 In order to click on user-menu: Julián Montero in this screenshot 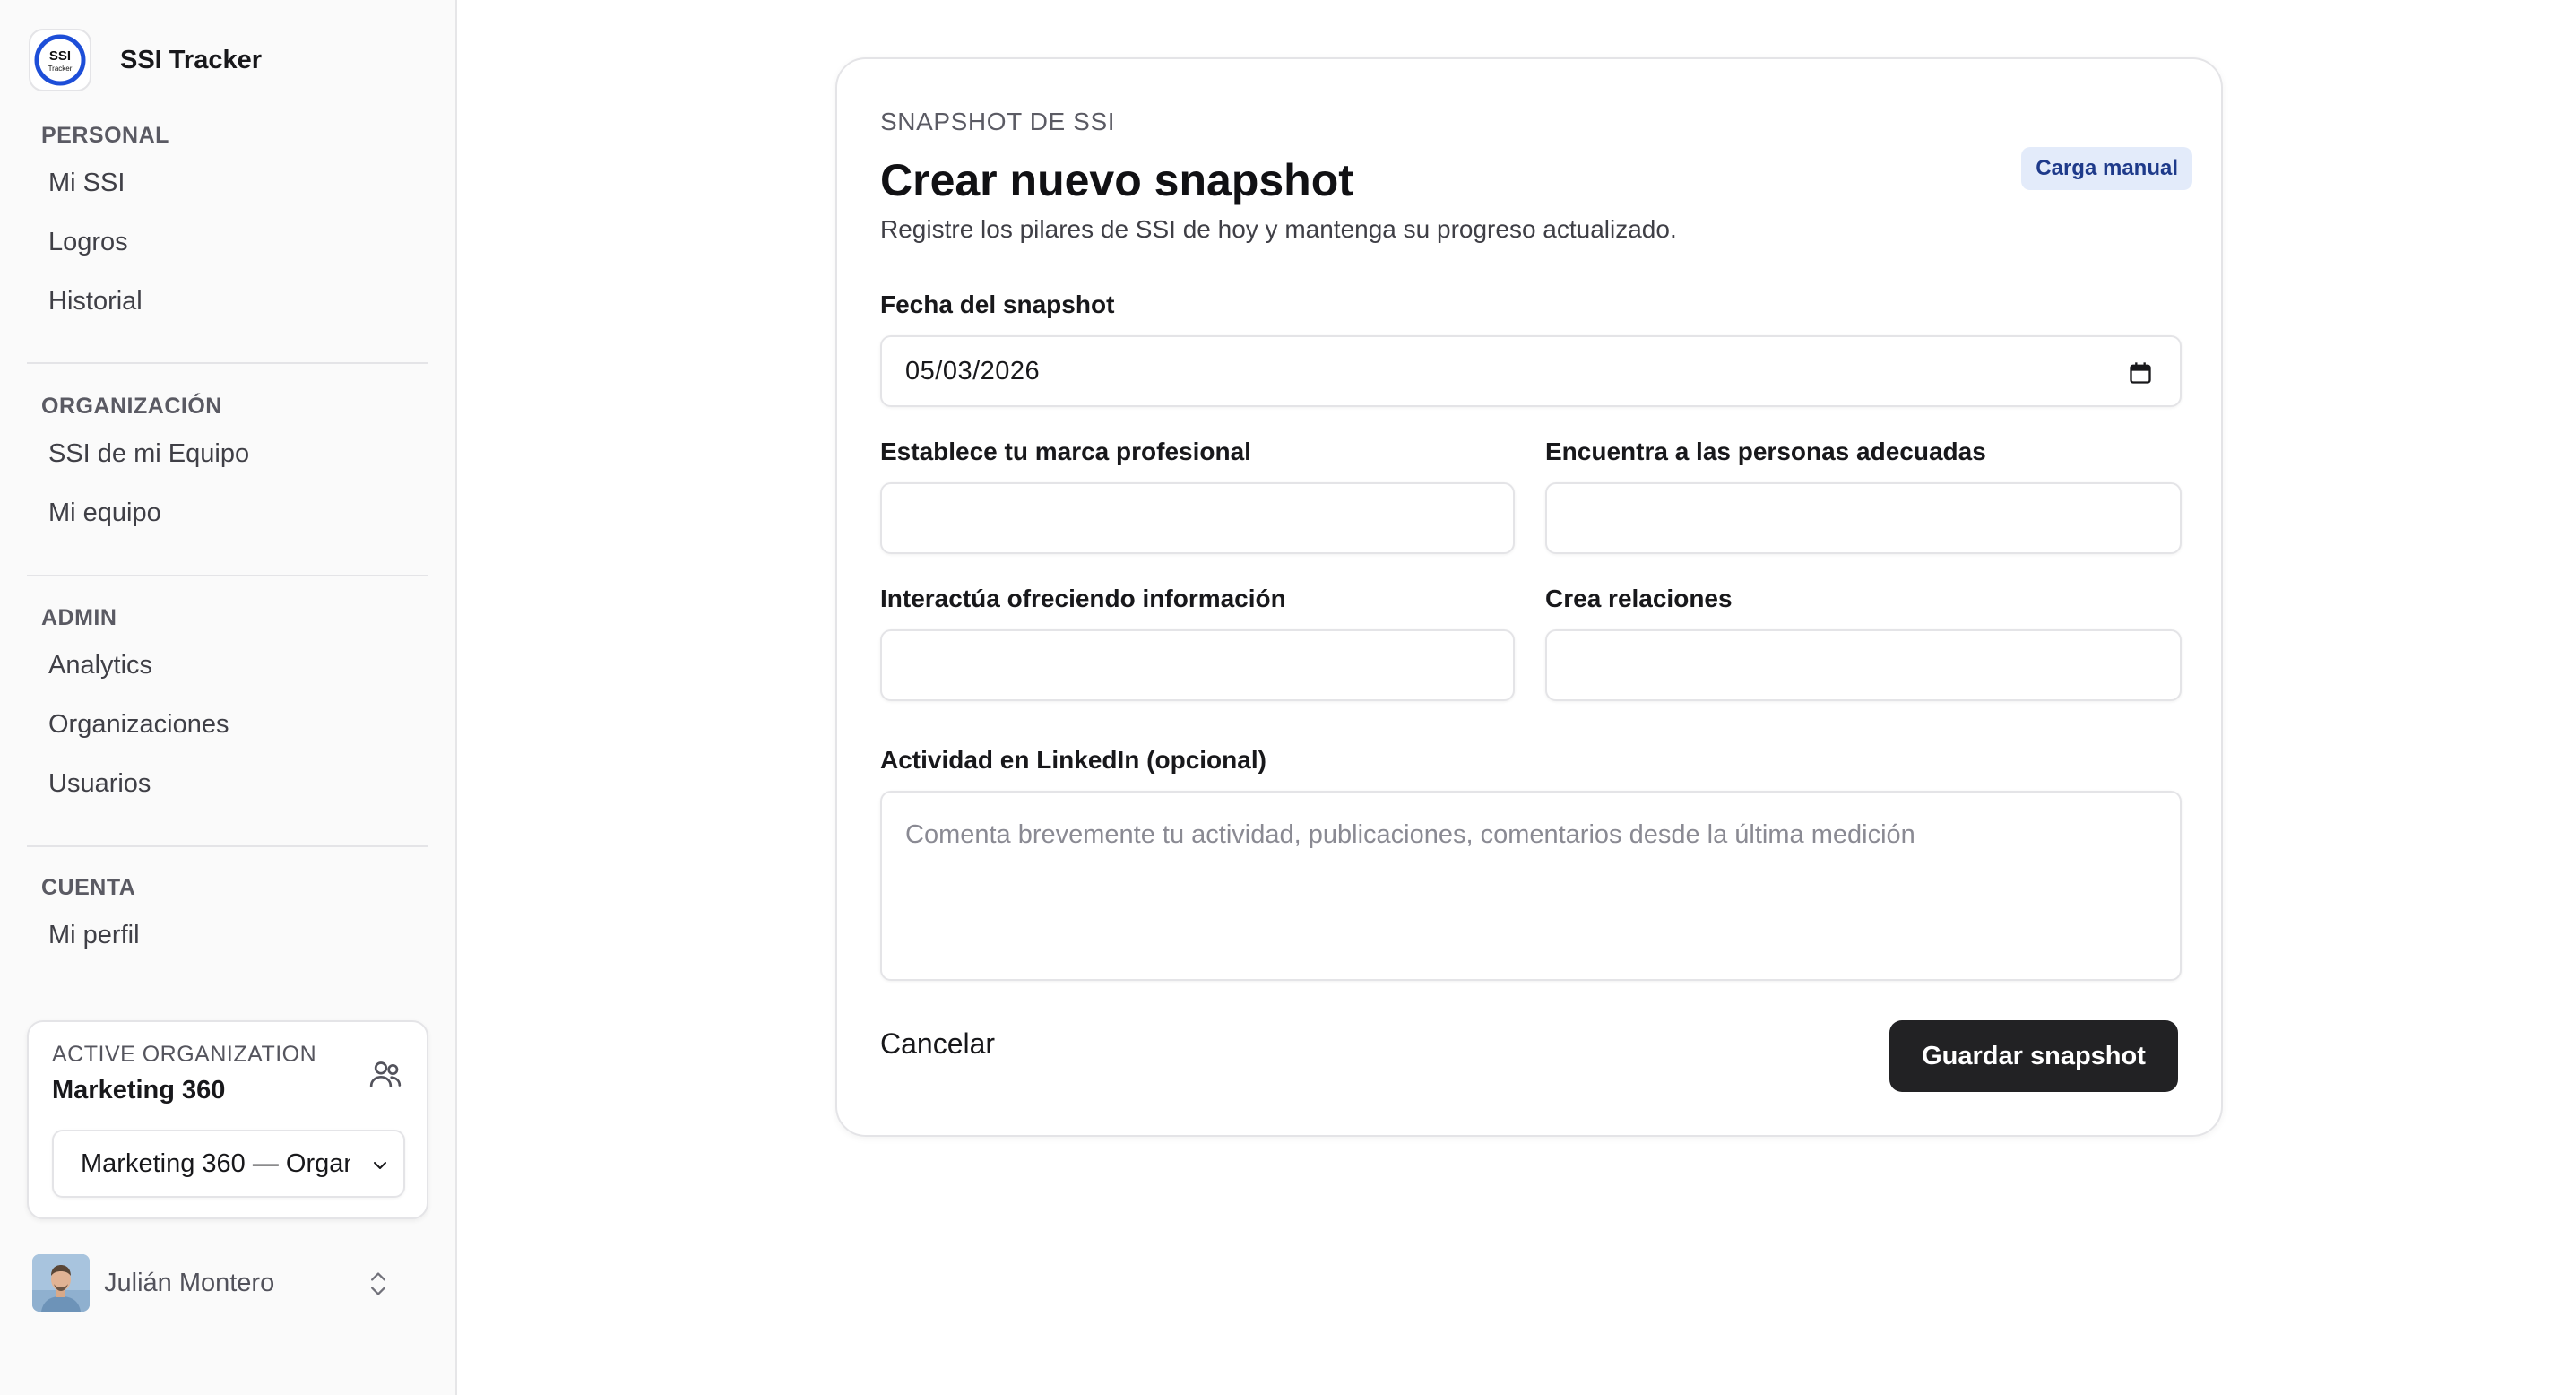, I will do `click(222, 1283)`.